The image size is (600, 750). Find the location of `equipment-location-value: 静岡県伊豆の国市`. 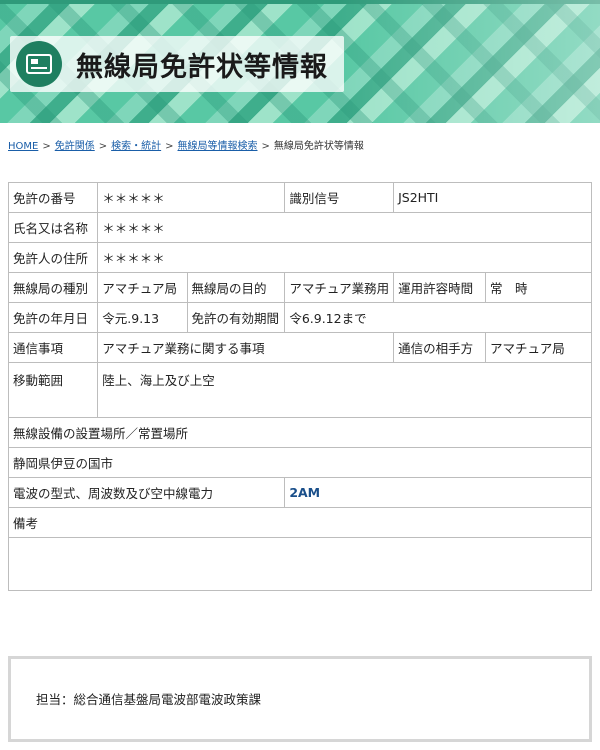

equipment-location-value: 静岡県伊豆の国市 is located at coordinates (300, 462).